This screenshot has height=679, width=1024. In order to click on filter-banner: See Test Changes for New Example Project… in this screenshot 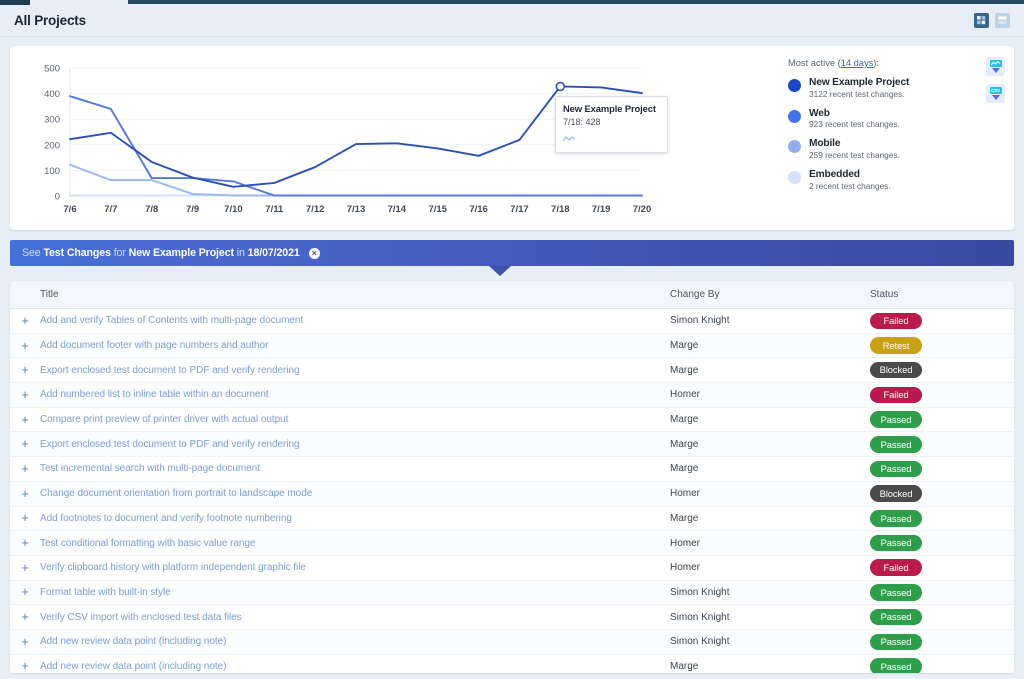, I will do `click(512, 253)`.